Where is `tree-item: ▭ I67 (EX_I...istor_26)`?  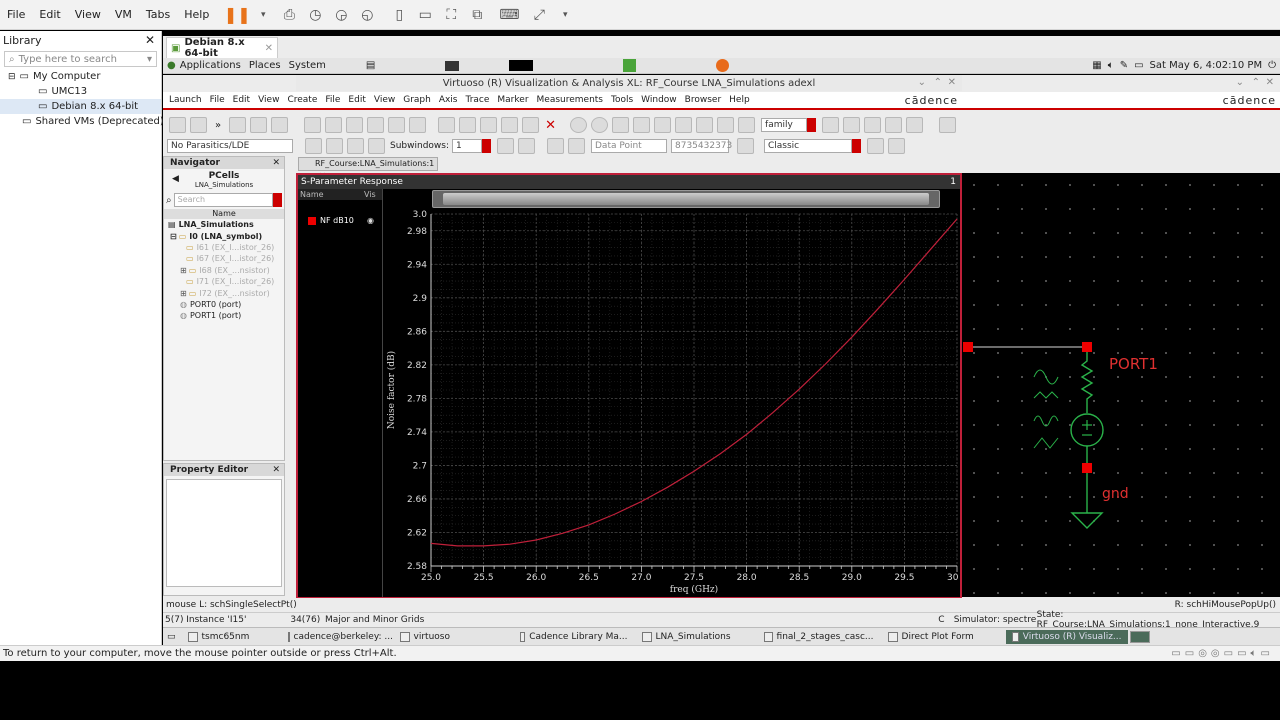
tree-item: ▭ I67 (EX_I...istor_26) is located at coordinates (224, 258).